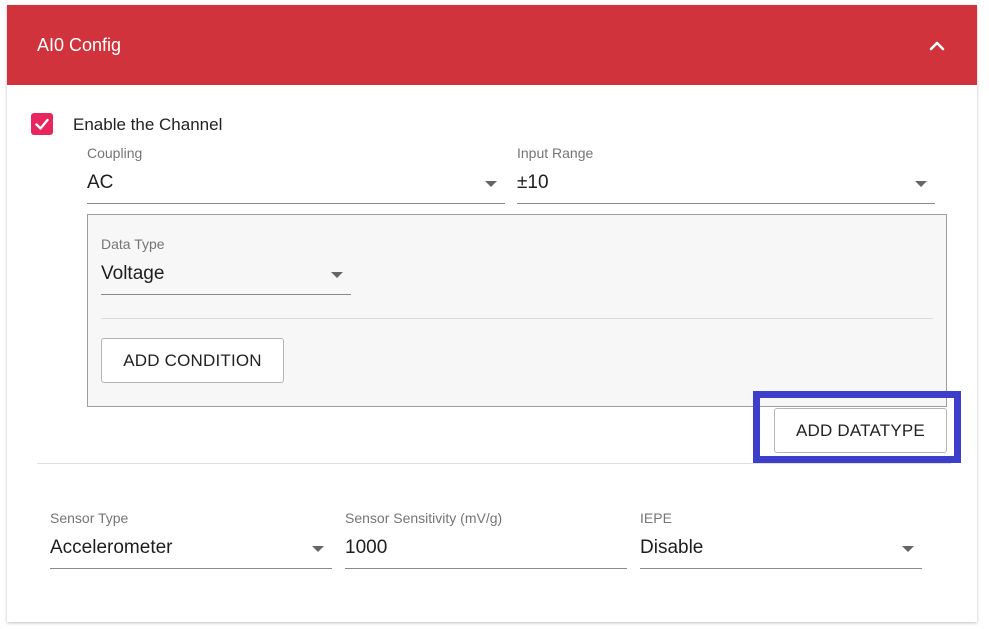 This screenshot has width=989, height=629. I want to click on sensor-sensitivity-label: Sensor Sensitivity (mV/g), so click(424, 518).